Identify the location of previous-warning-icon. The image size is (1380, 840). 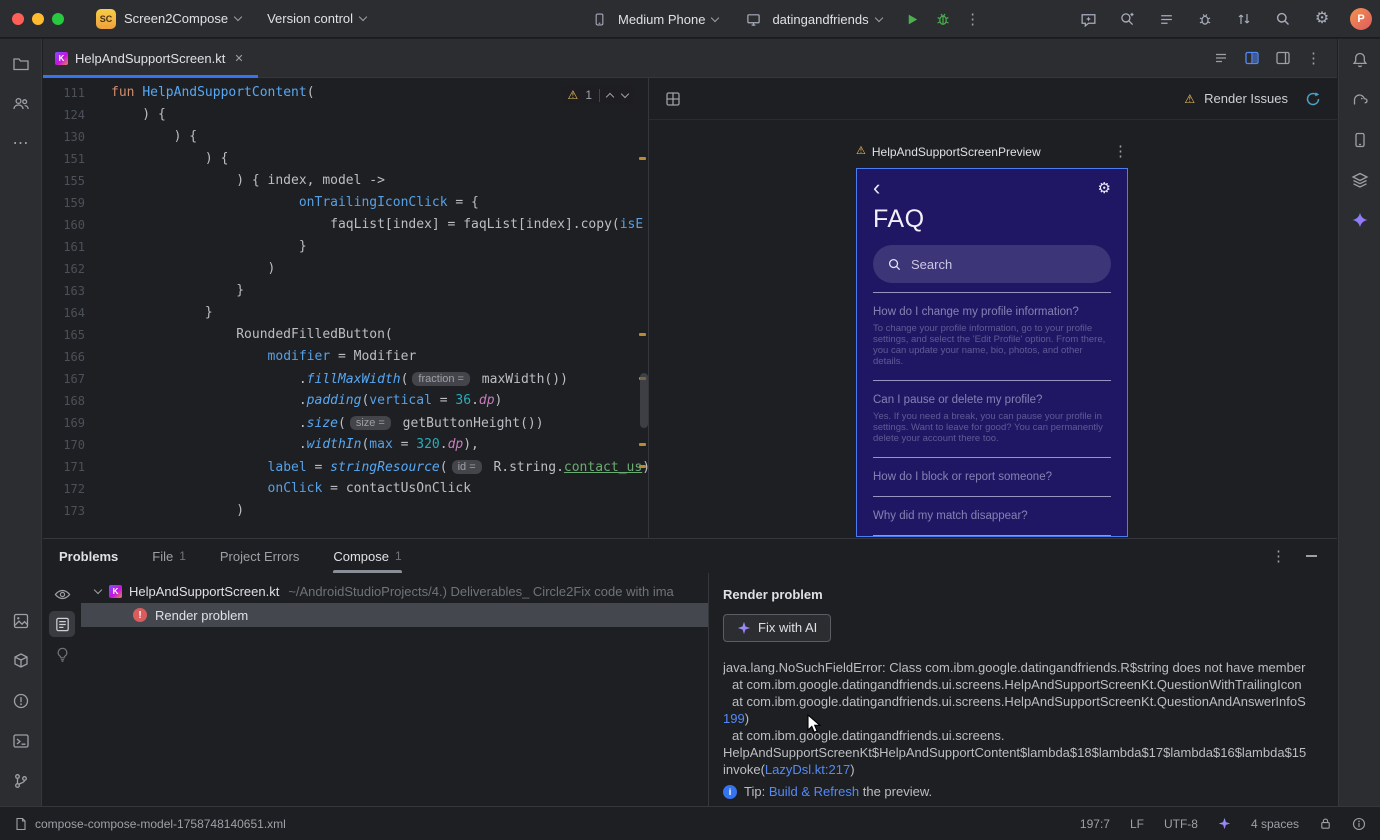
(610, 97).